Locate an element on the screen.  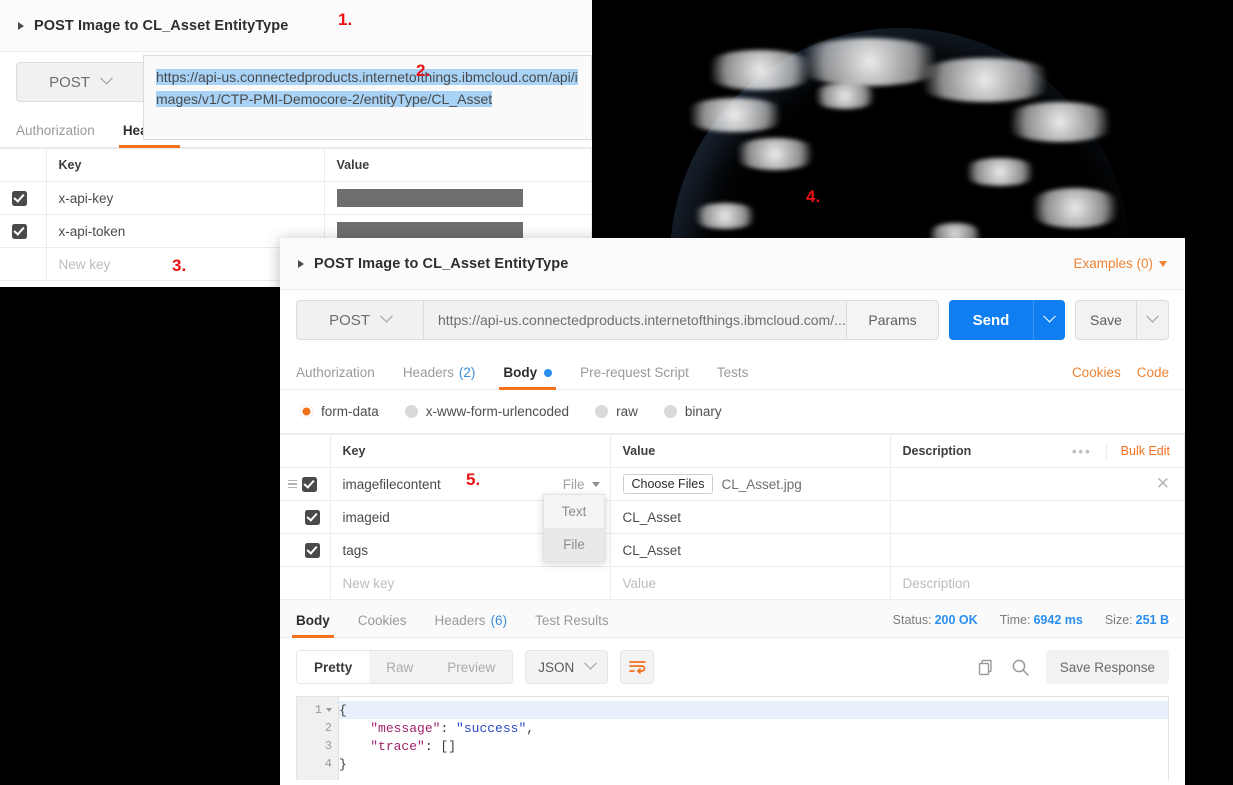
response-tab-body: Body is located at coordinates (313, 625).